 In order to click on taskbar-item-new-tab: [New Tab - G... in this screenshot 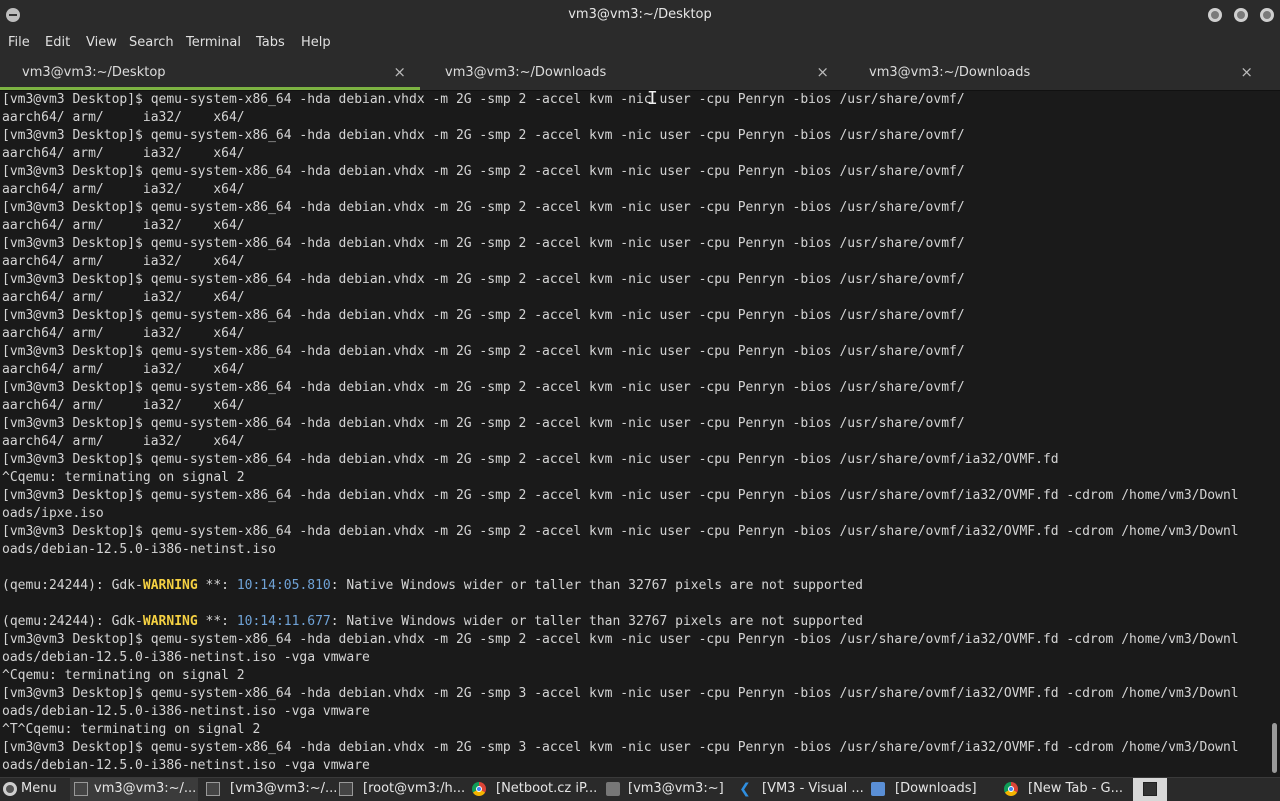, I will do `click(1065, 789)`.